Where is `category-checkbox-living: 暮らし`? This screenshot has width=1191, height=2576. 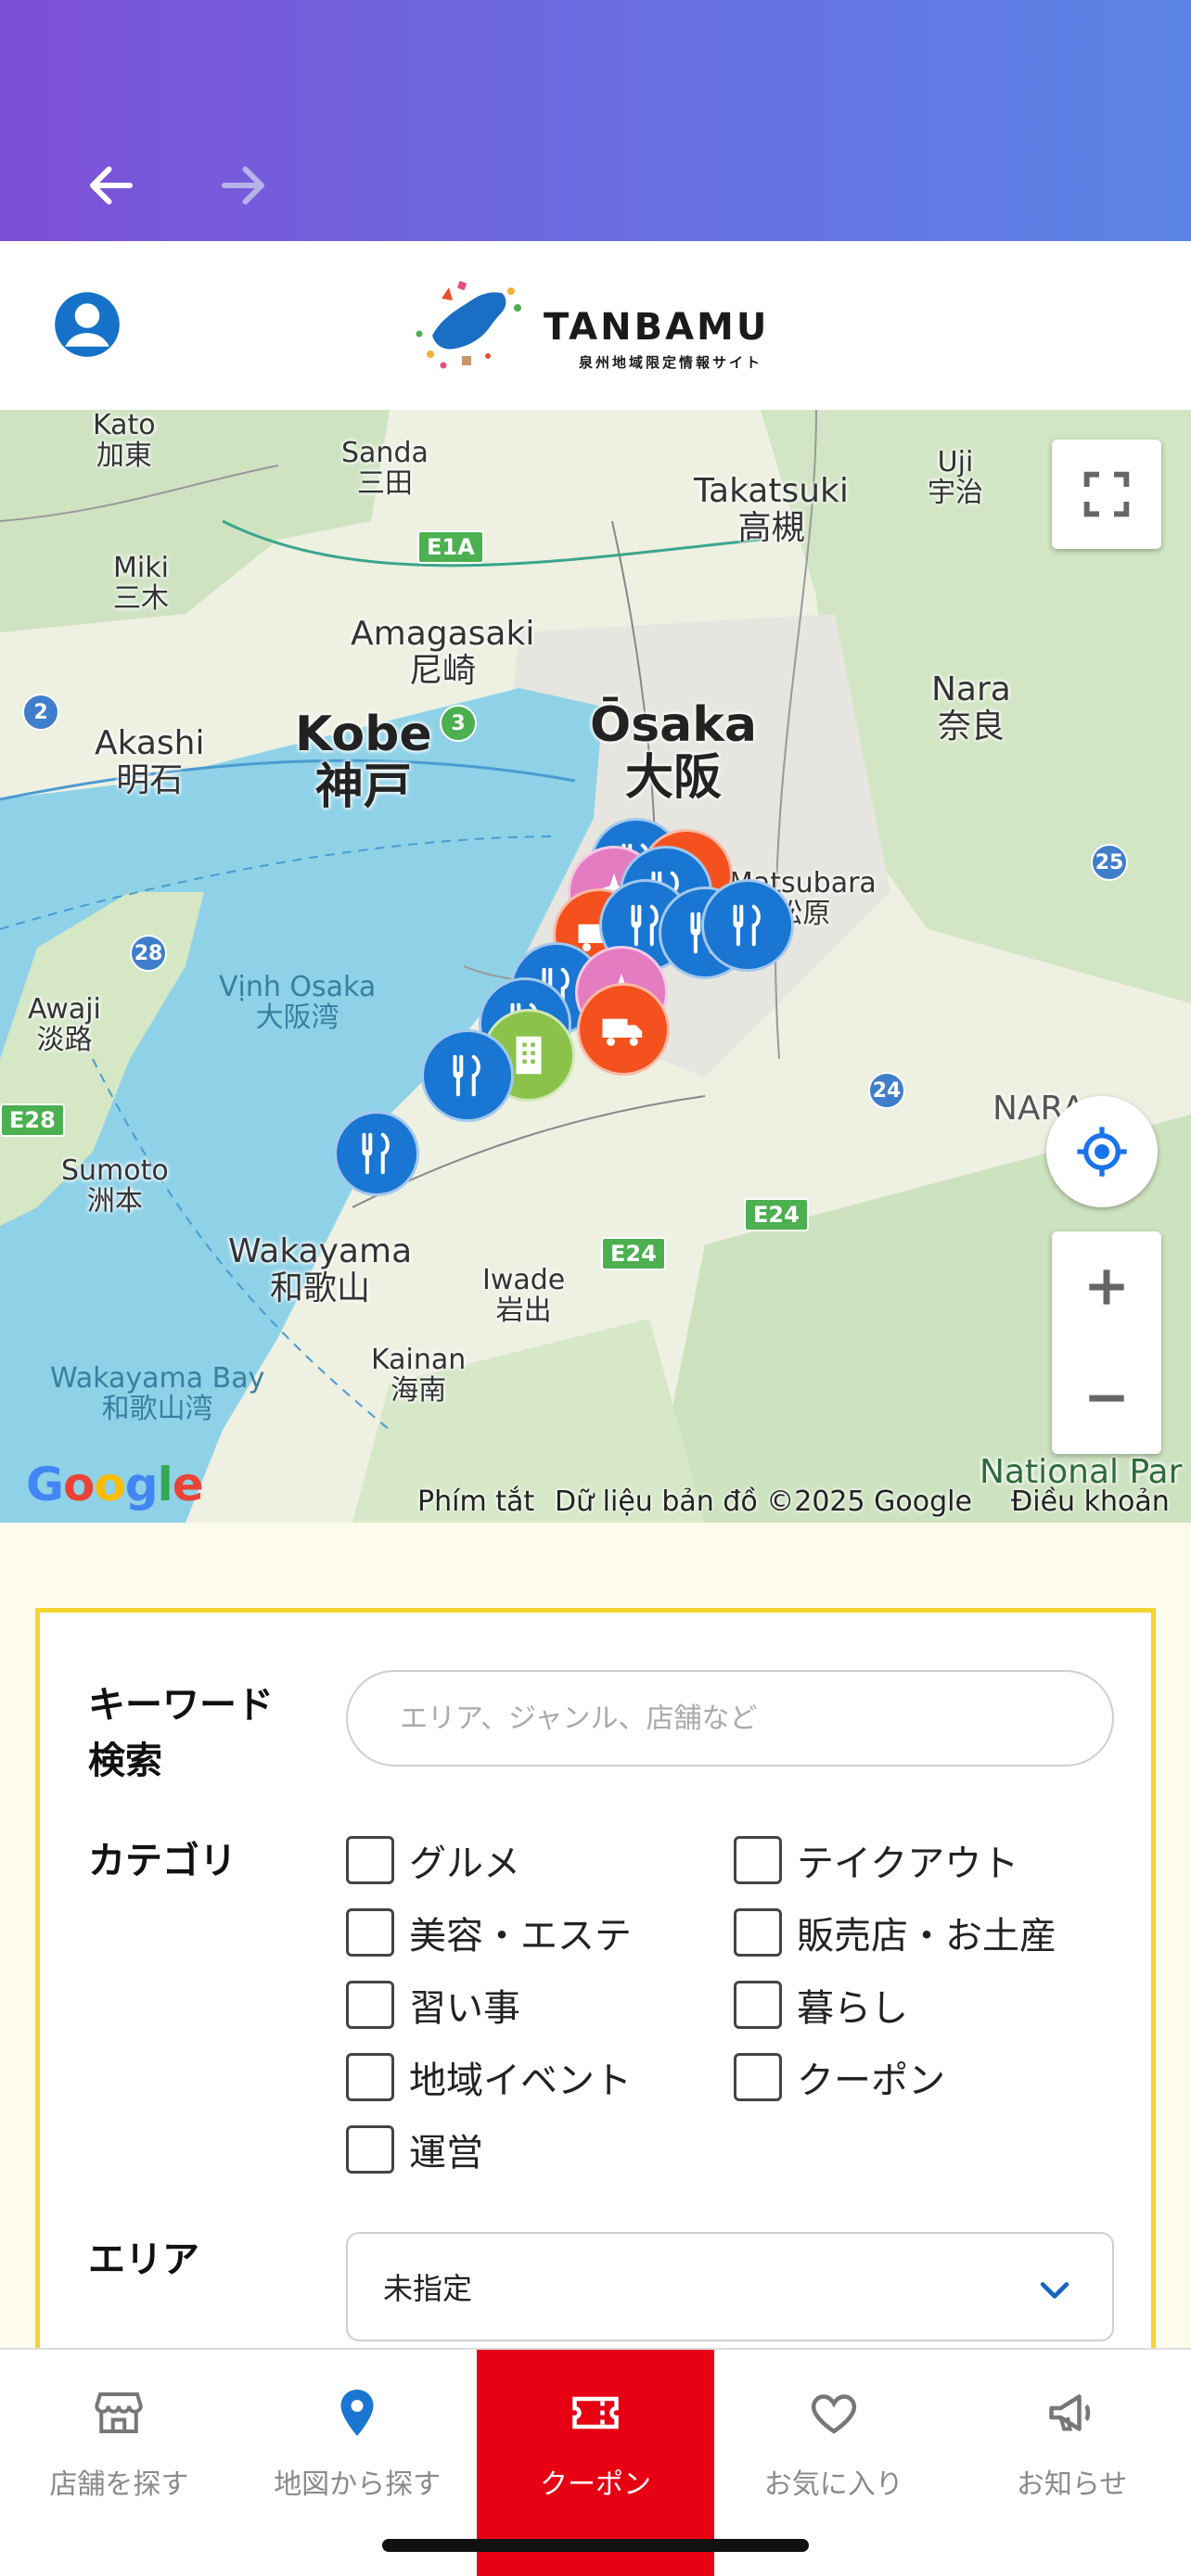
category-checkbox-living: 暮らし is located at coordinates (821, 2005).